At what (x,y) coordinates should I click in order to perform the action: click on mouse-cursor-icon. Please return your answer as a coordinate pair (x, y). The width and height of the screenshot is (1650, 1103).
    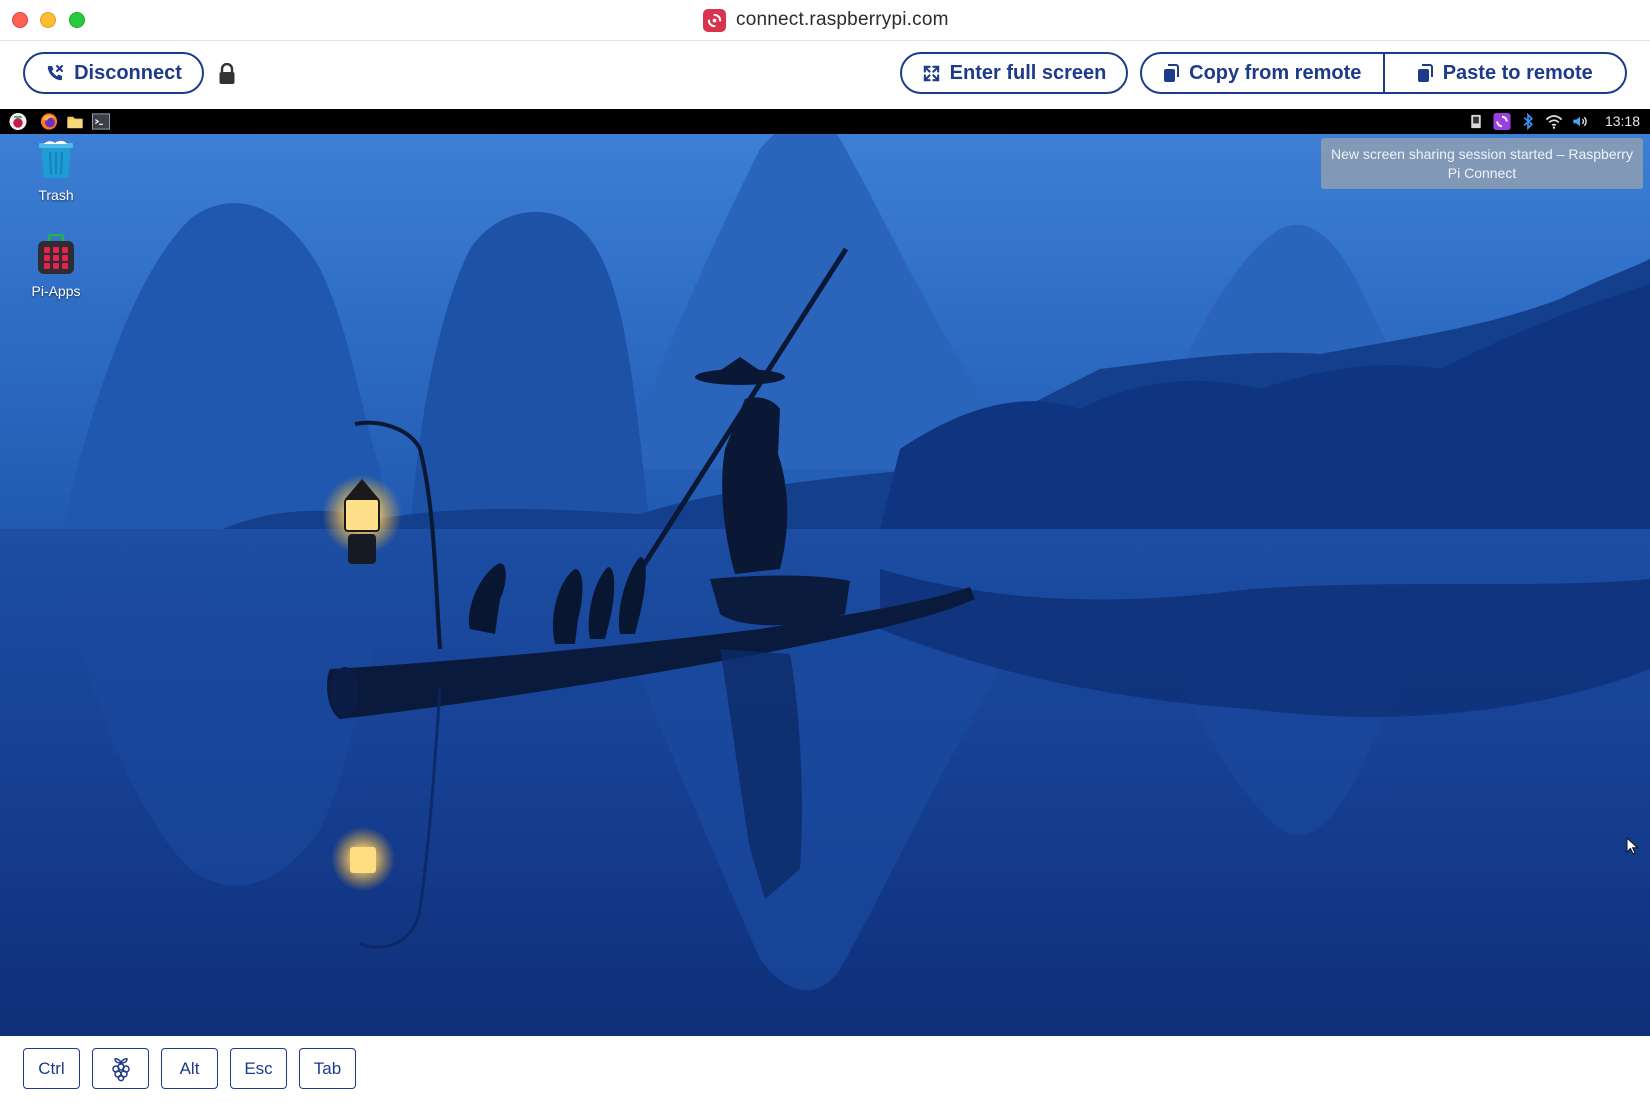
    Looking at the image, I should click on (1632, 846).